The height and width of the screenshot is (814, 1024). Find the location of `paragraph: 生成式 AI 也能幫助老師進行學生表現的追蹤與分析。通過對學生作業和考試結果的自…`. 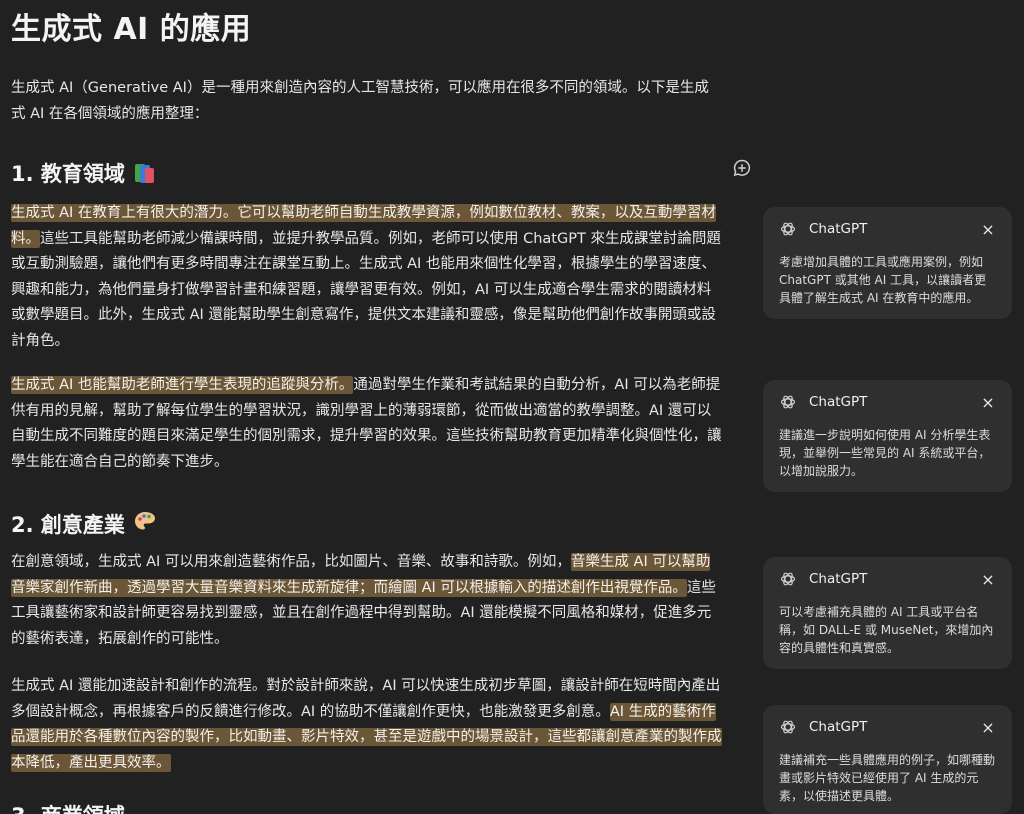

paragraph: 生成式 AI 也能幫助老師進行學生表現的追蹤與分析。通過對學生作業和考試結果的自… is located at coordinates (367, 424).